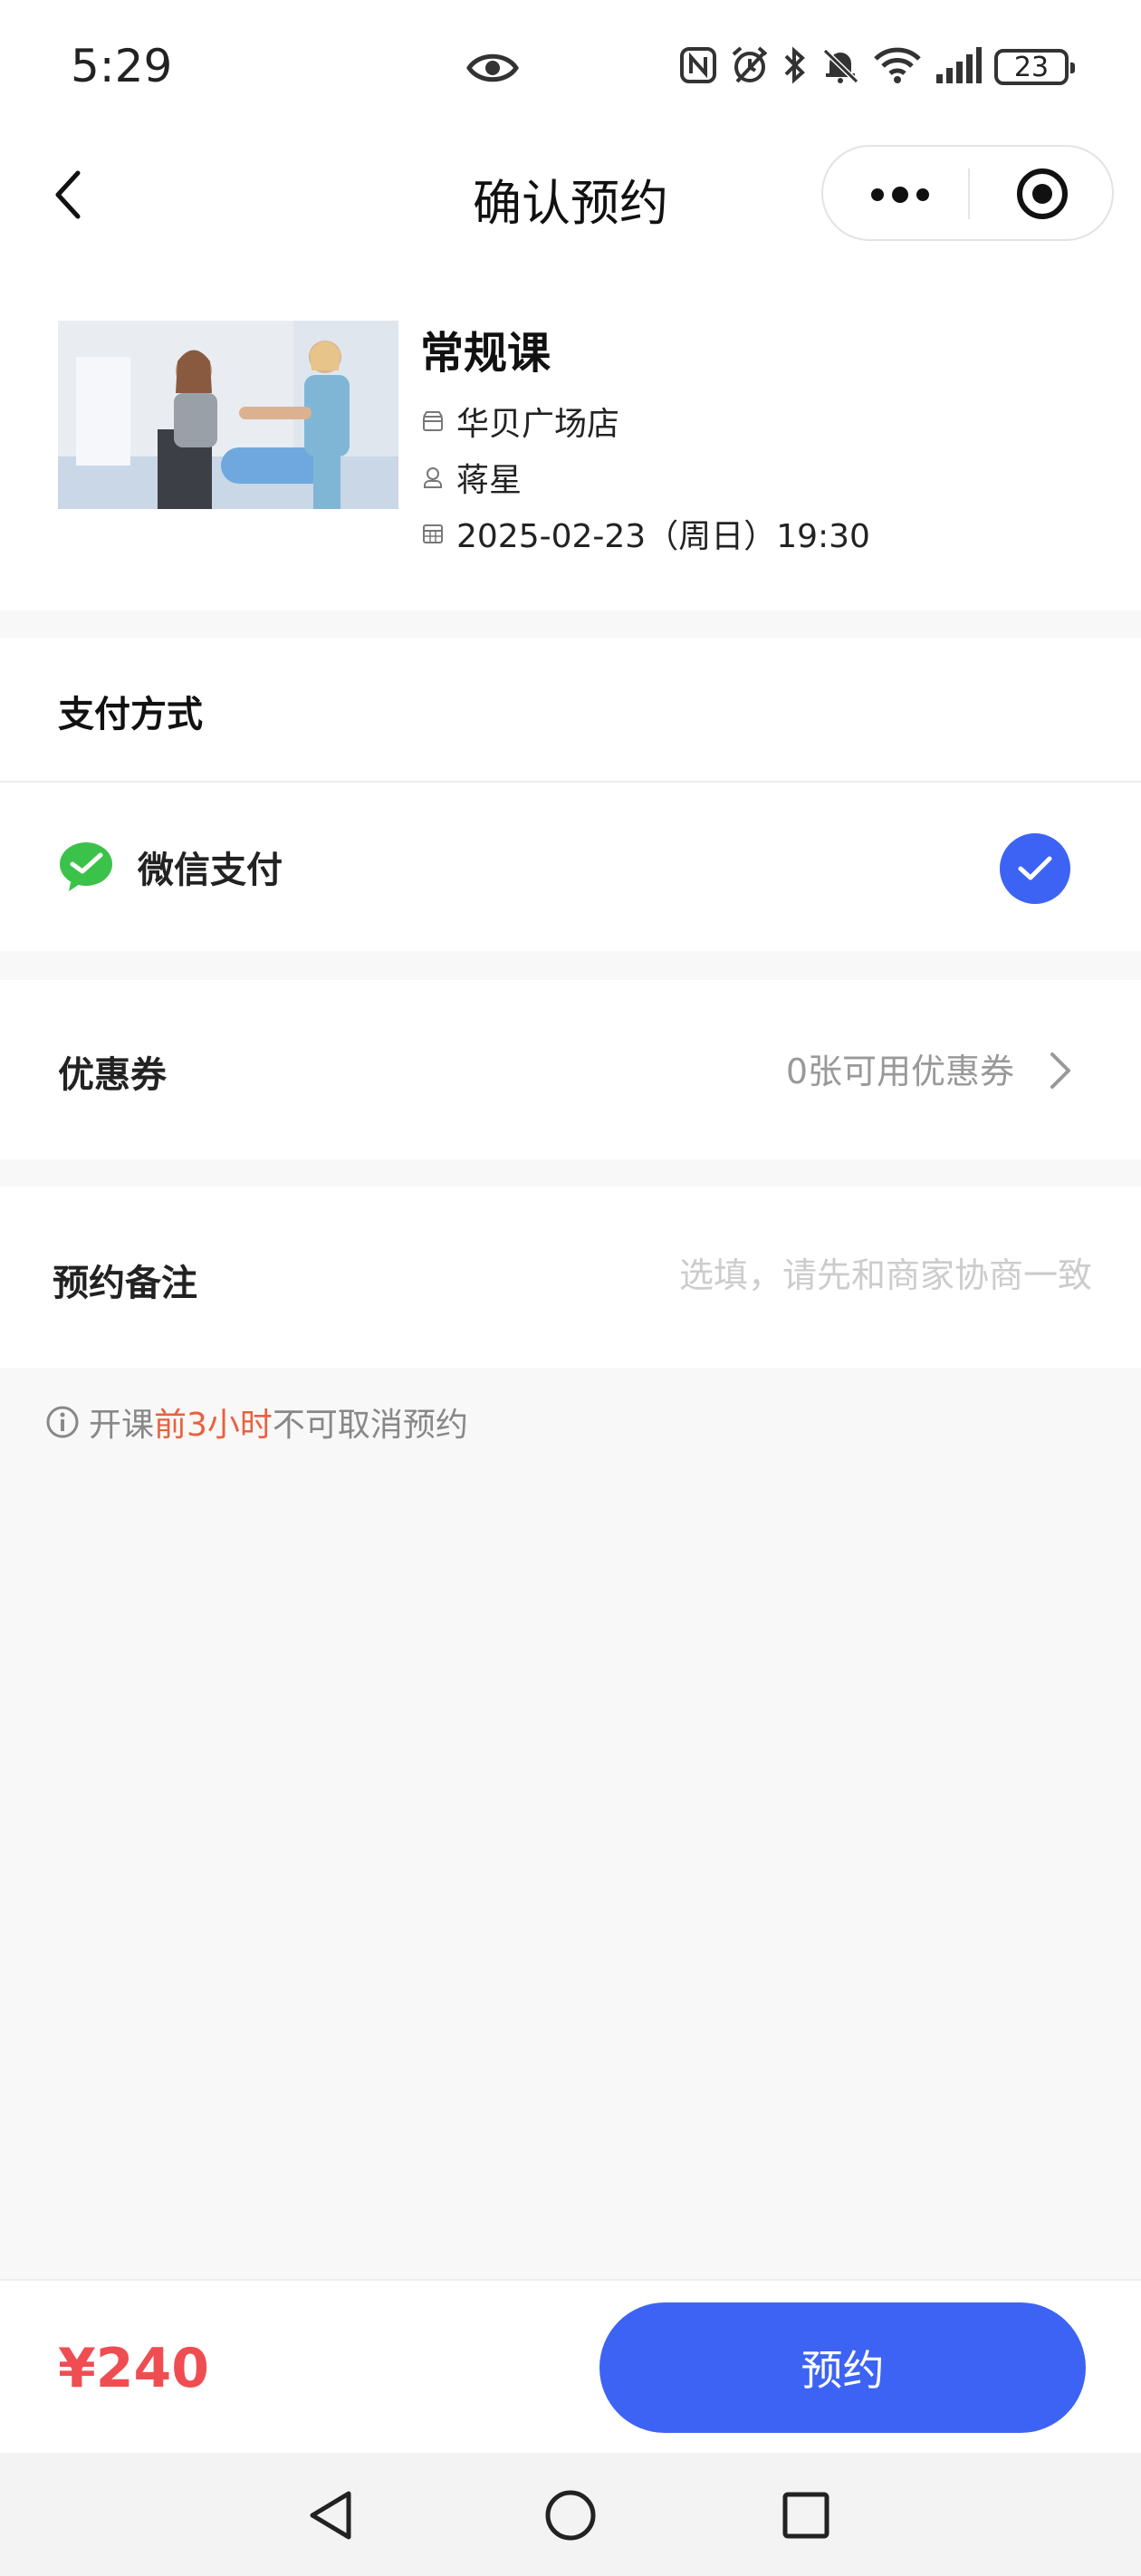  What do you see at coordinates (570, 195) in the screenshot?
I see `nav-bar: 确认预约` at bounding box center [570, 195].